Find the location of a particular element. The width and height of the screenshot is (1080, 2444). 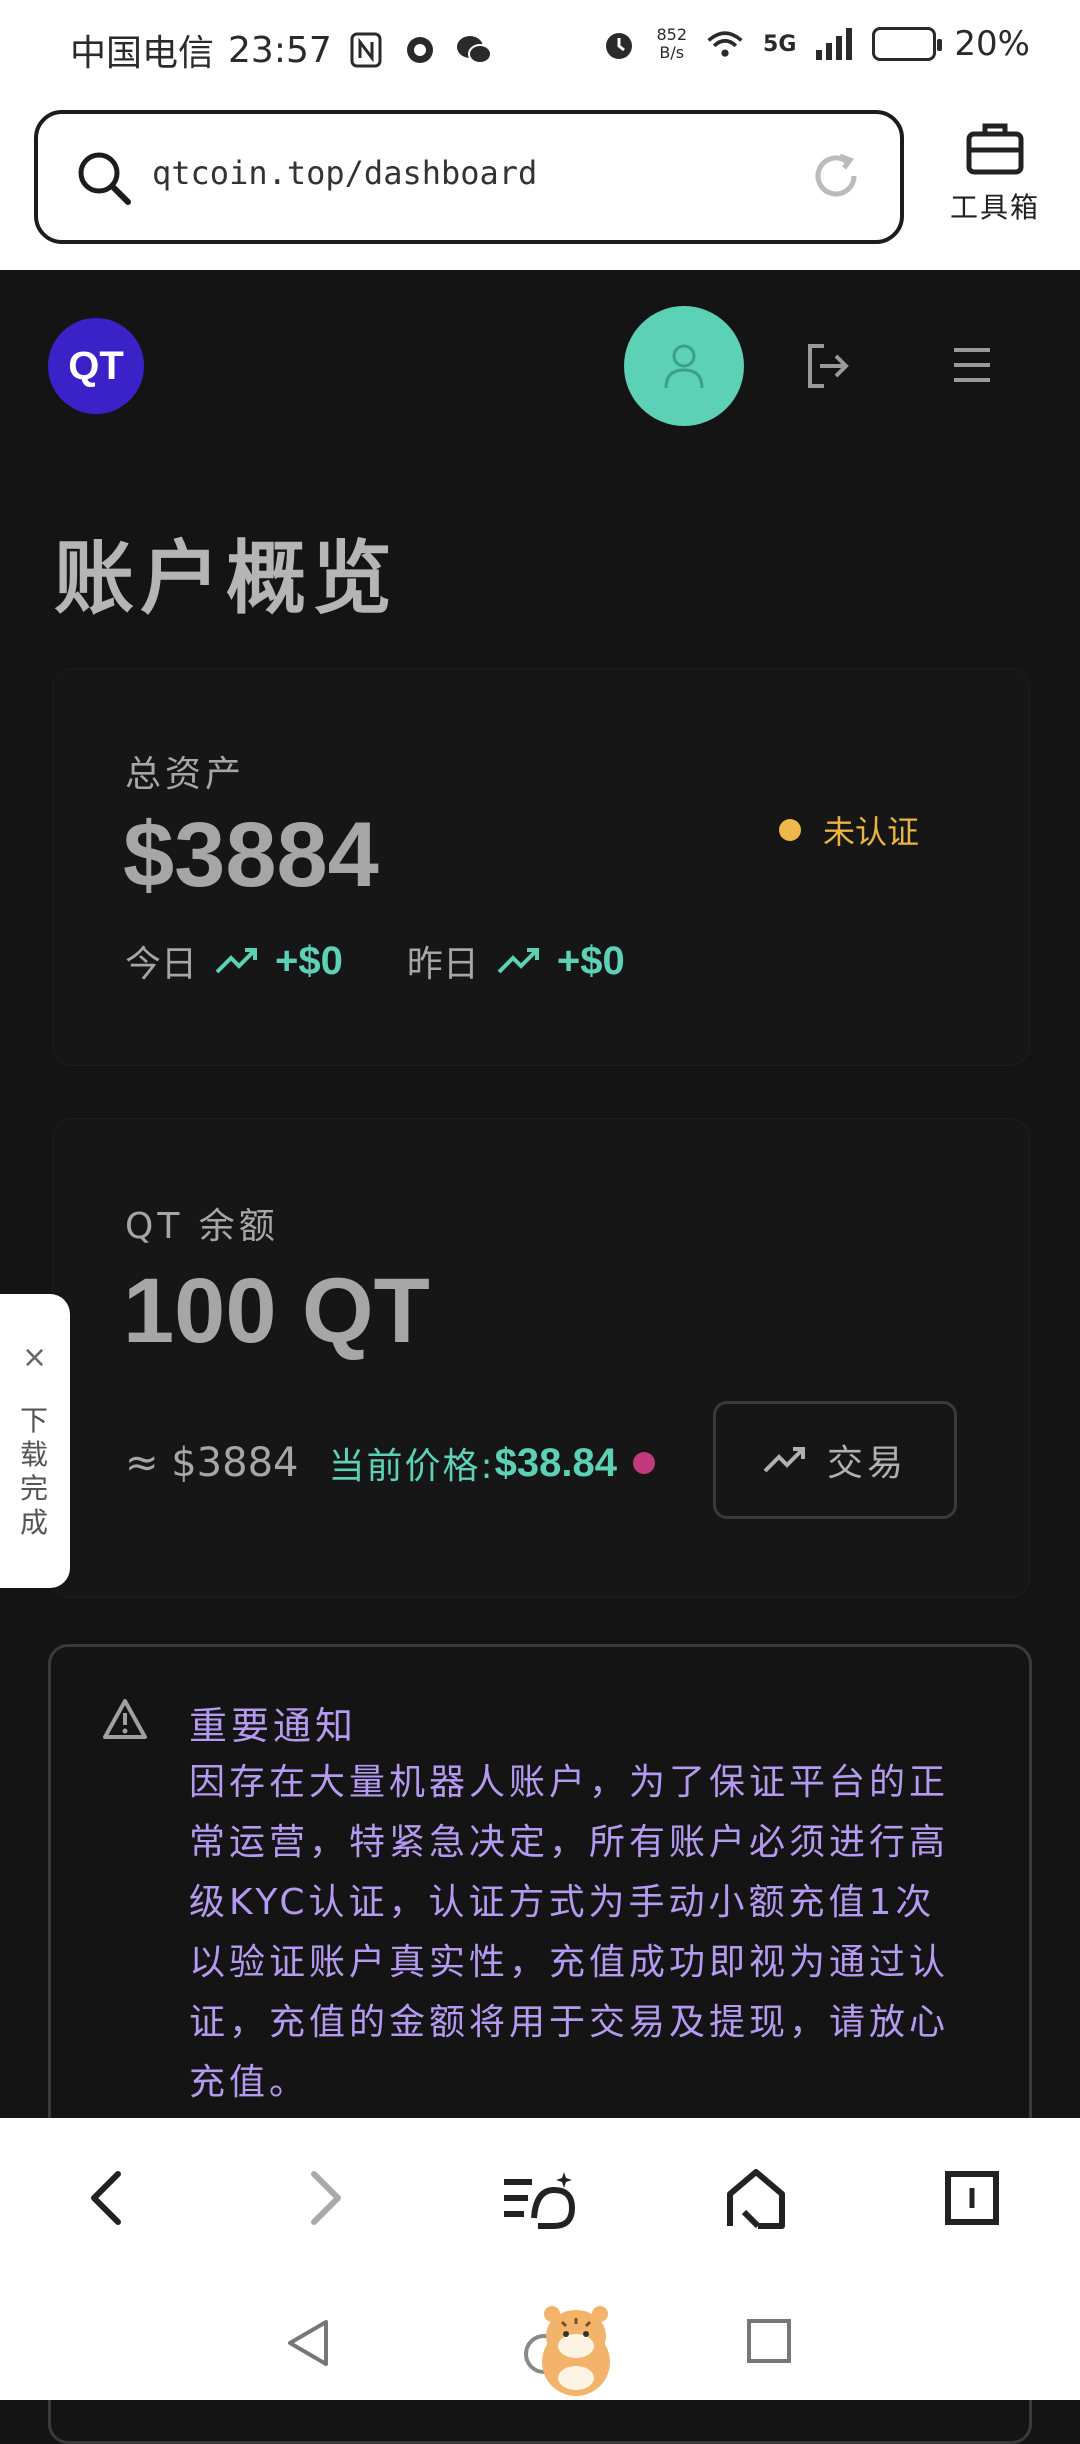

qt-balance-value: 100 QT is located at coordinates (276, 1311).